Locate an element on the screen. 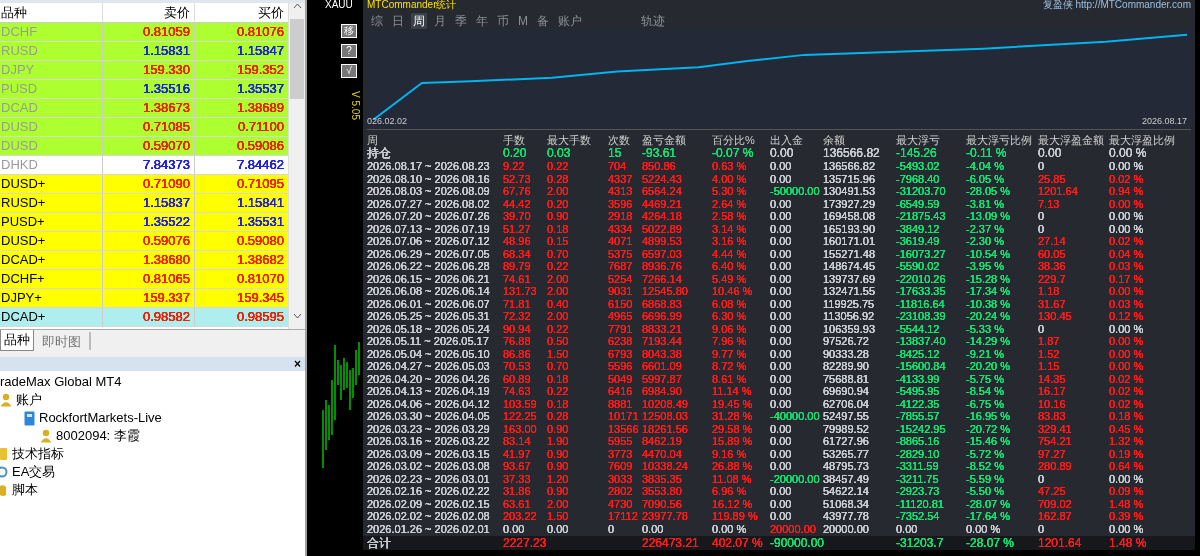 The height and width of the screenshot is (556, 1200). table-cell-text: 3.14 % is located at coordinates (730, 228).